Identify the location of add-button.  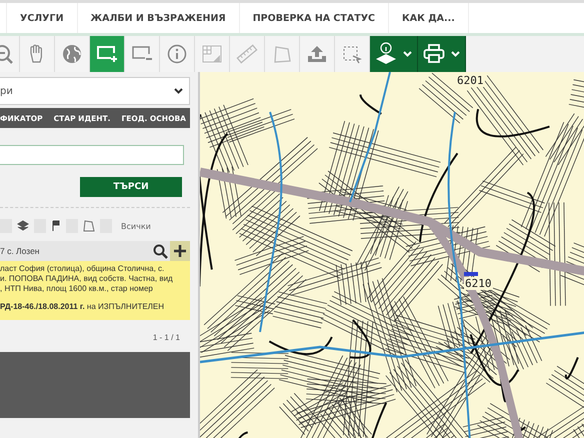
(180, 251).